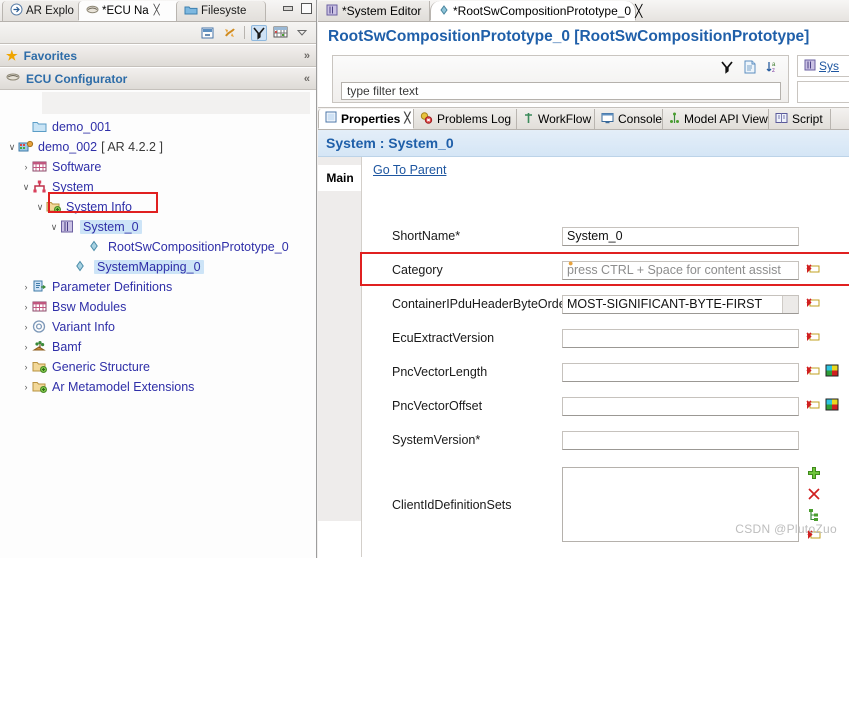 The image size is (849, 715). I want to click on system-link-box: Sys, so click(823, 66).